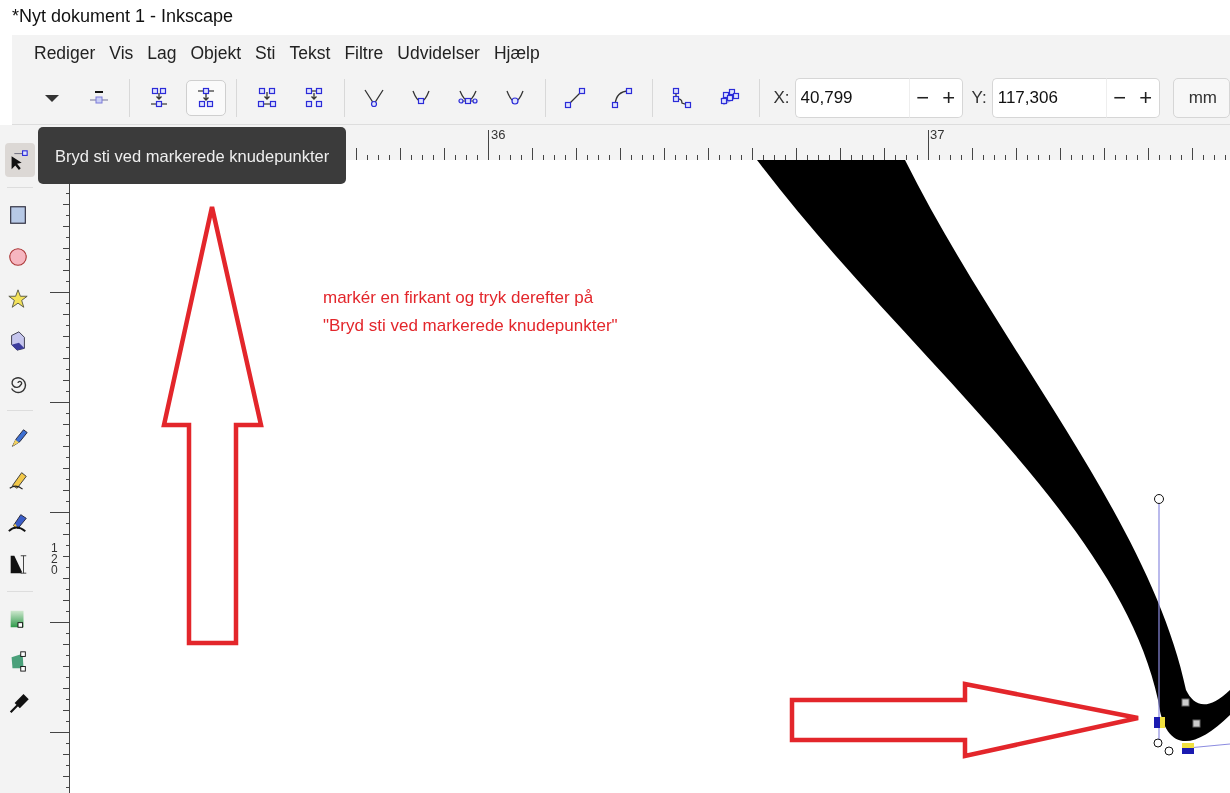 The width and height of the screenshot is (1230, 793). I want to click on menu-item: Vis, so click(121, 53).